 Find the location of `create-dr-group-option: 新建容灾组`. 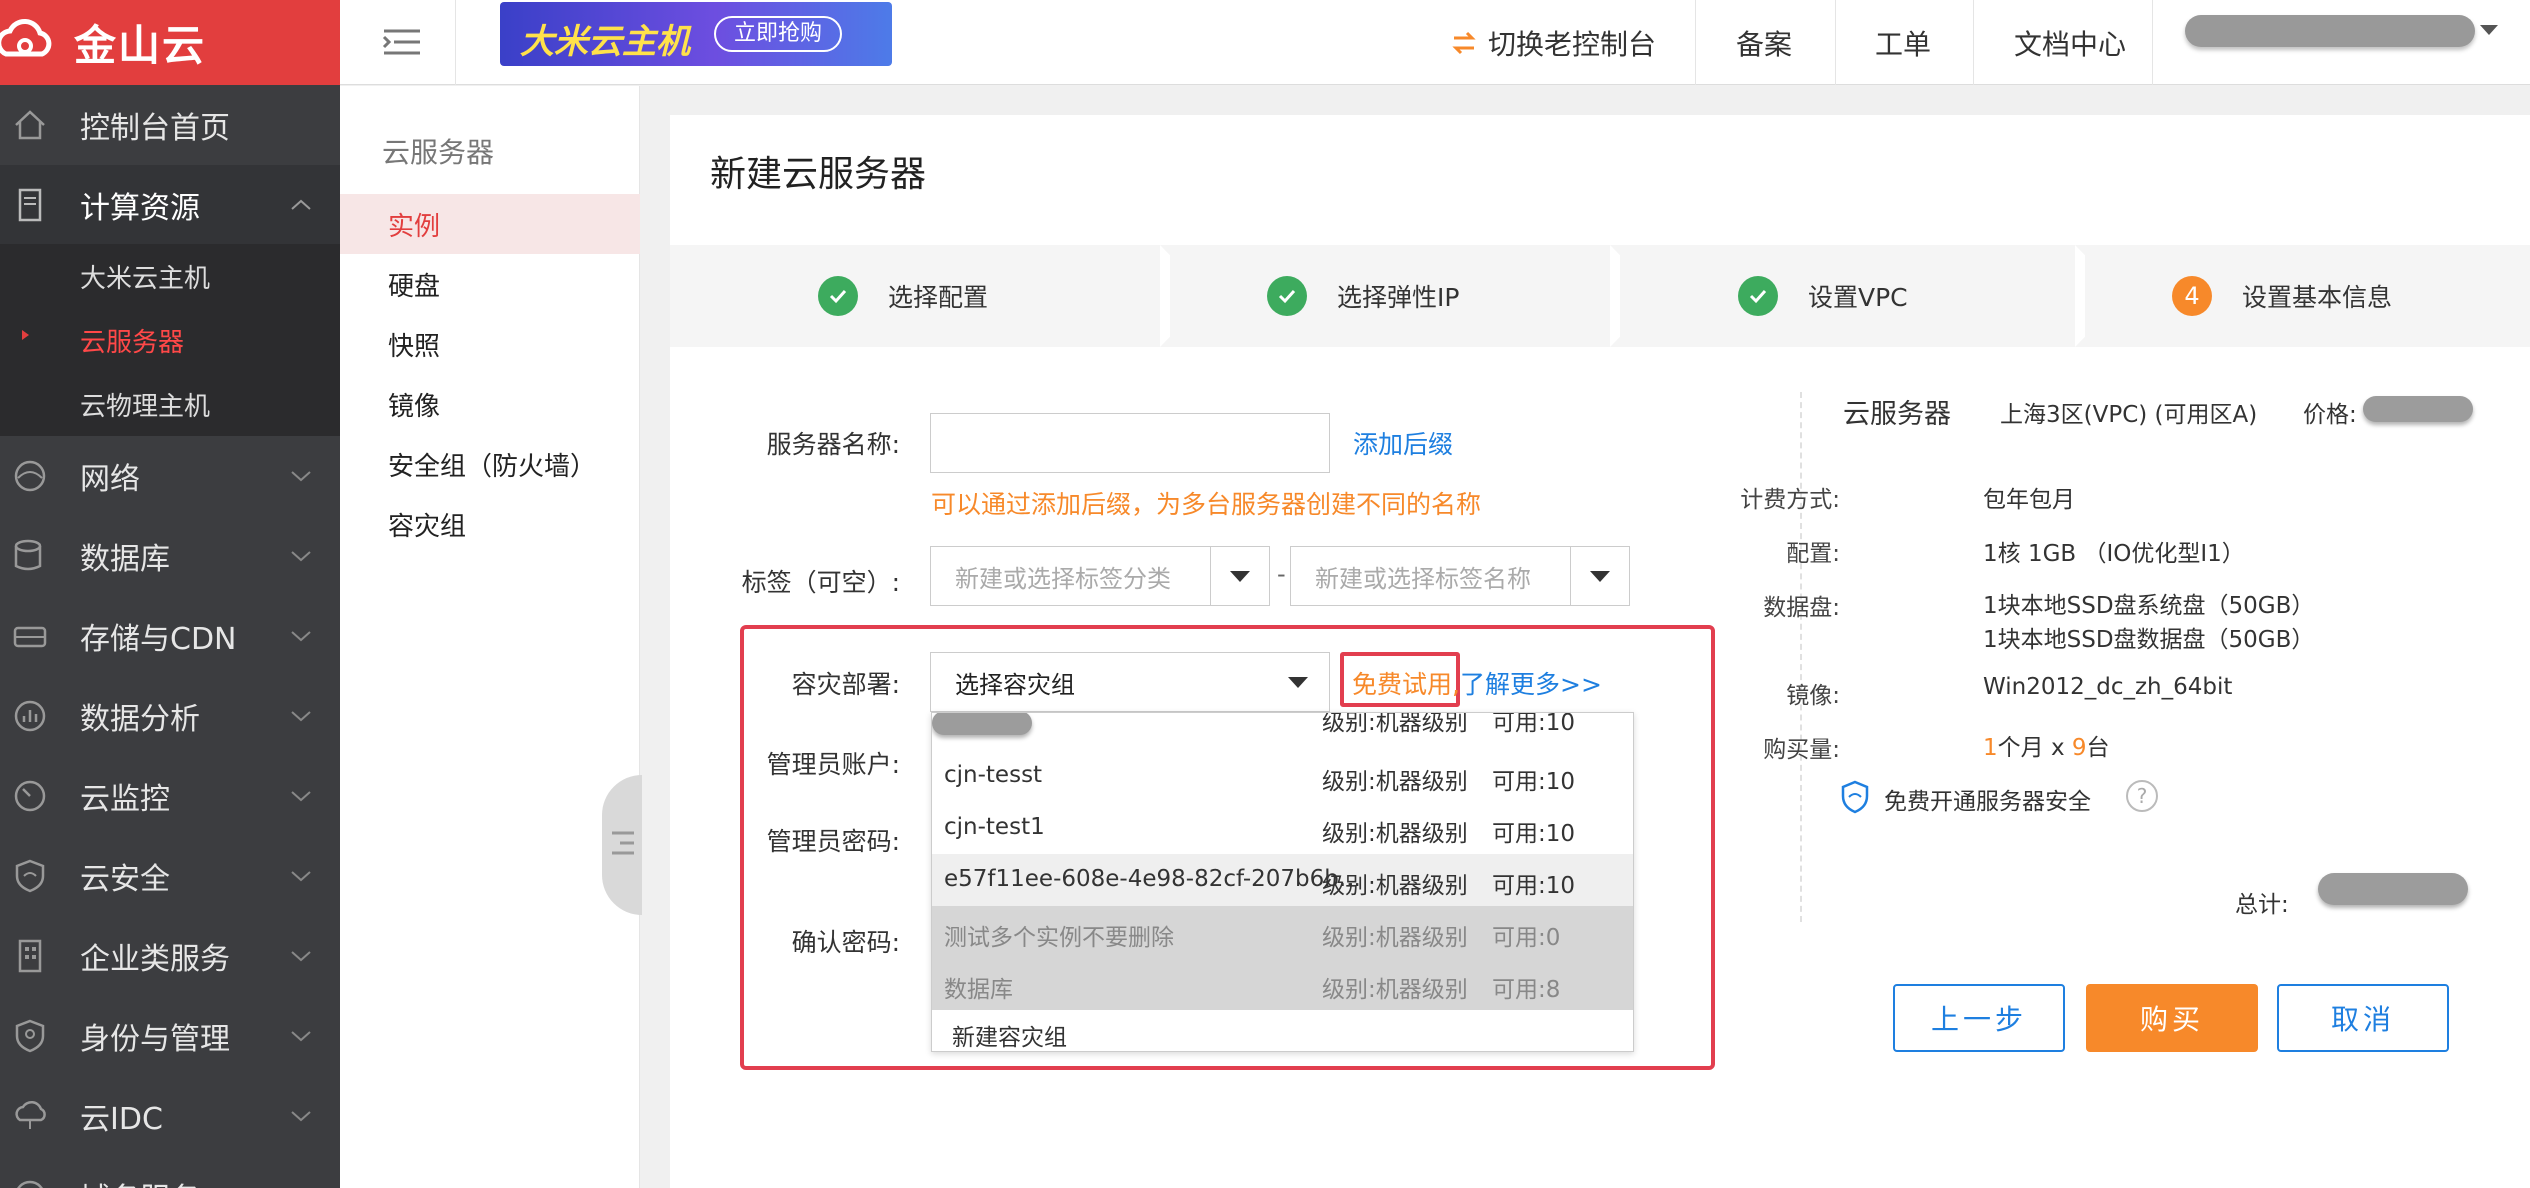

create-dr-group-option: 新建容灾组 is located at coordinates (1282, 1030).